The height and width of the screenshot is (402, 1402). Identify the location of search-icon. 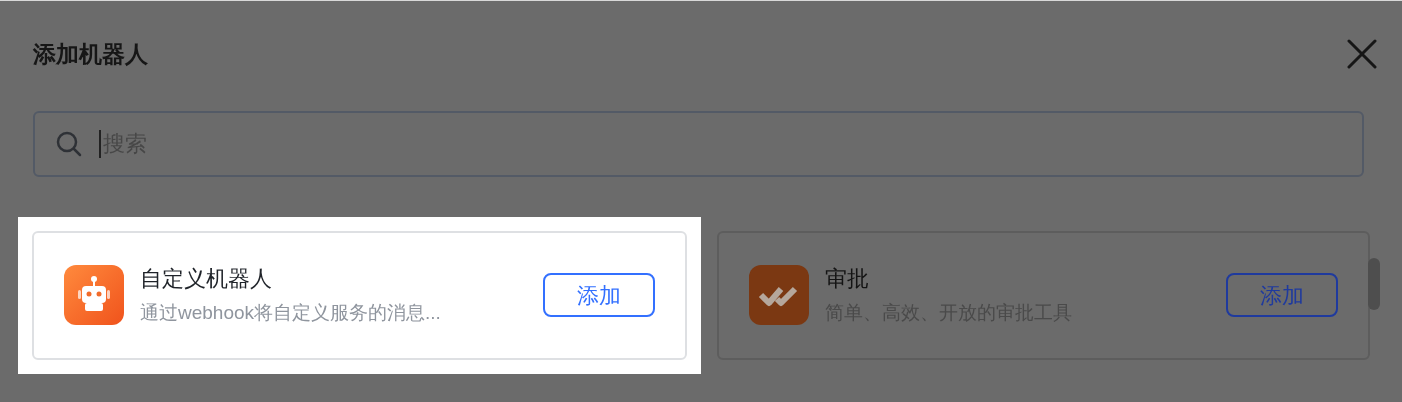
(69, 143).